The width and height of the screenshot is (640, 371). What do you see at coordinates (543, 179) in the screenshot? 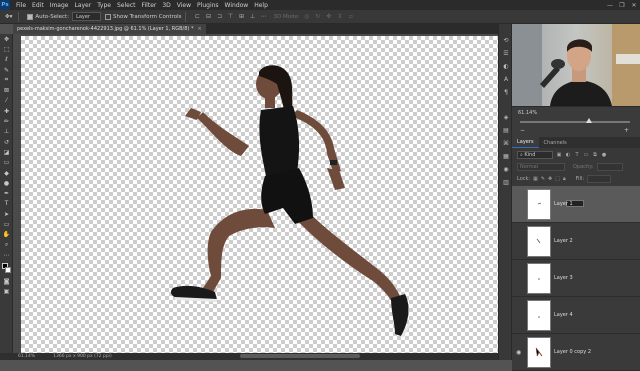
I see `lock-image-icon: ✎` at bounding box center [543, 179].